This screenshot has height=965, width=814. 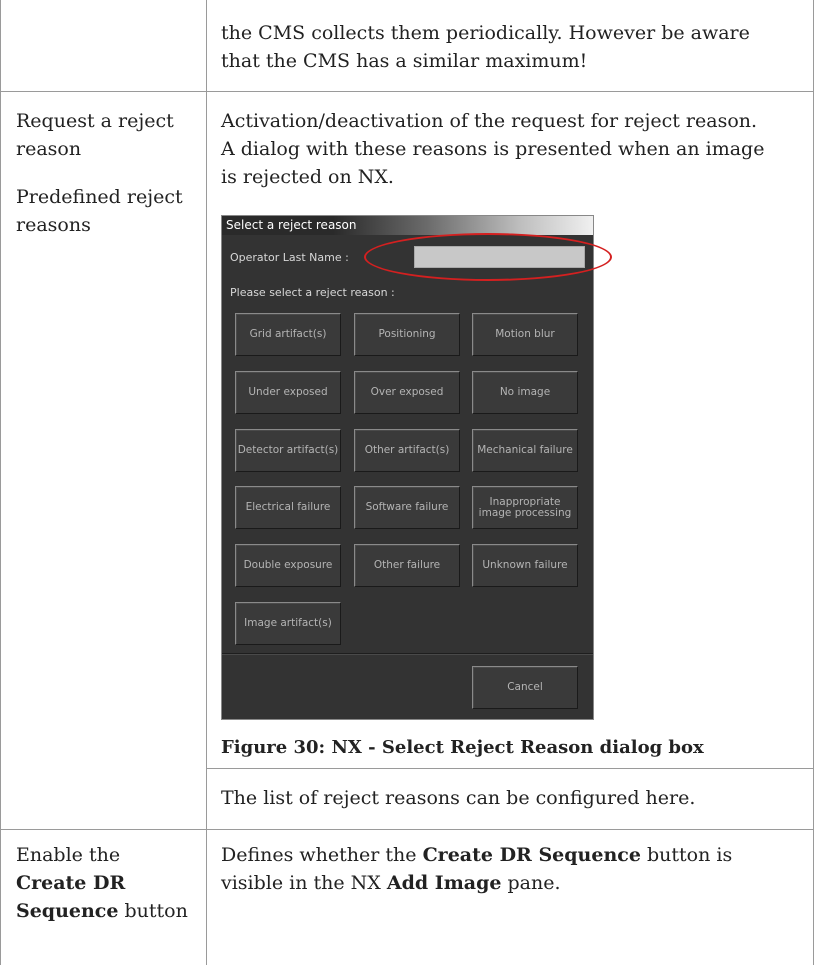 What do you see at coordinates (525, 392) in the screenshot?
I see `reason-button: No image` at bounding box center [525, 392].